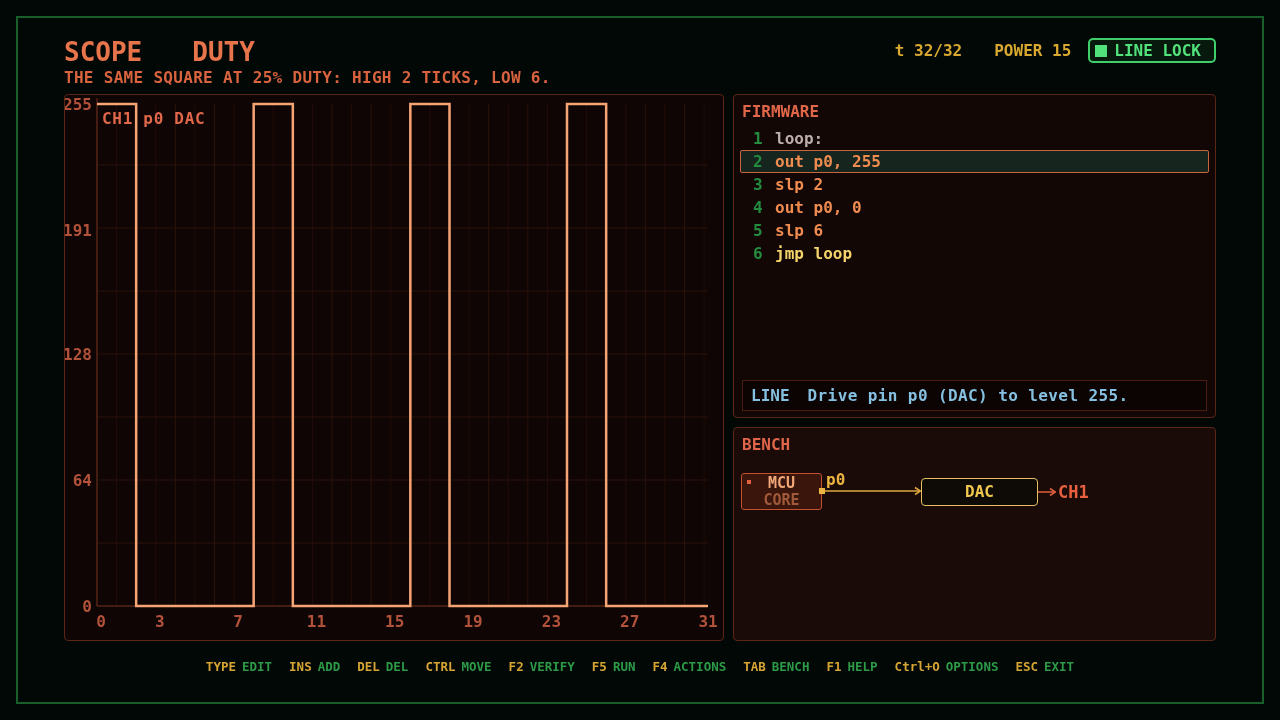 The width and height of the screenshot is (1280, 720). Describe the element at coordinates (257, 667) in the screenshot. I see `hint-action: EDIT` at that location.